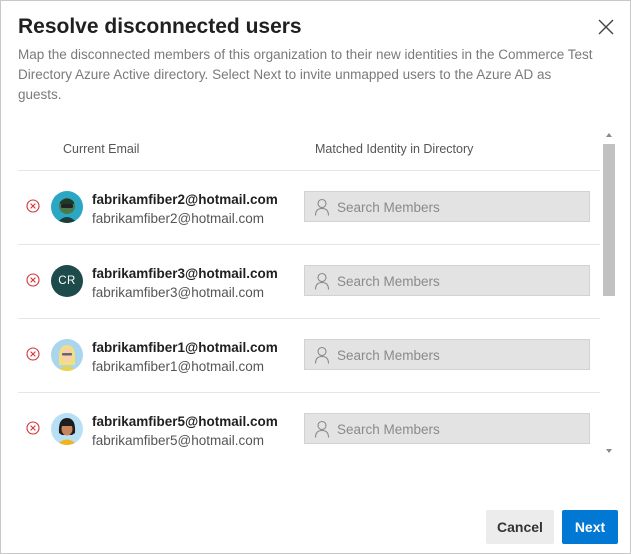  What do you see at coordinates (178, 292) in the screenshot?
I see `user-email: fabrikamfiber3@hotmail.com` at bounding box center [178, 292].